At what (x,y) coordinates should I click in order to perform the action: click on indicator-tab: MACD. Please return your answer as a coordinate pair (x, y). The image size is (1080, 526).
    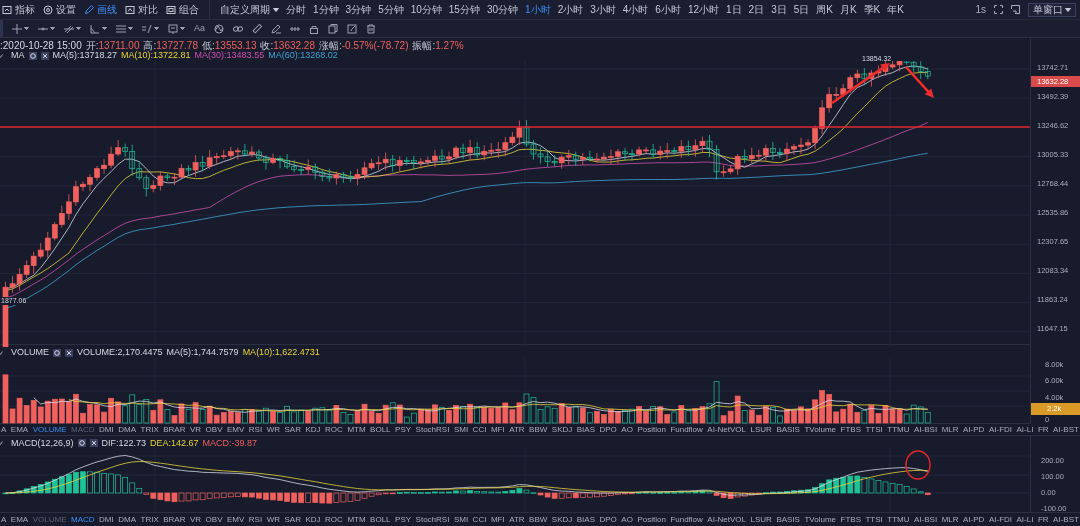
    Looking at the image, I should click on (83, 519).